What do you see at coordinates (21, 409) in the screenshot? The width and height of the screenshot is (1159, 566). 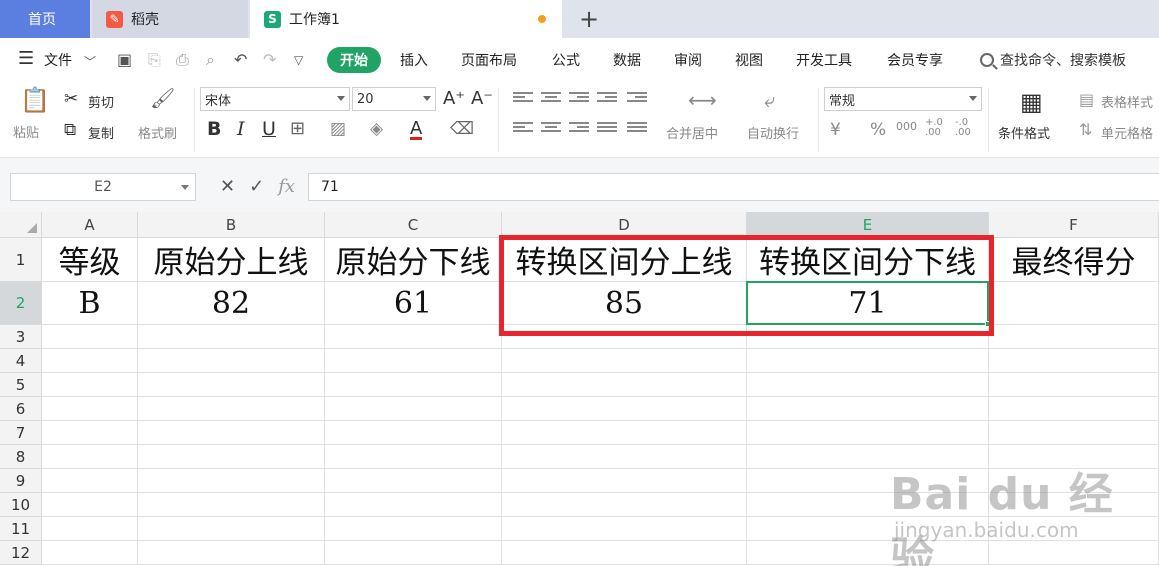 I see `row-header-6: 6` at bounding box center [21, 409].